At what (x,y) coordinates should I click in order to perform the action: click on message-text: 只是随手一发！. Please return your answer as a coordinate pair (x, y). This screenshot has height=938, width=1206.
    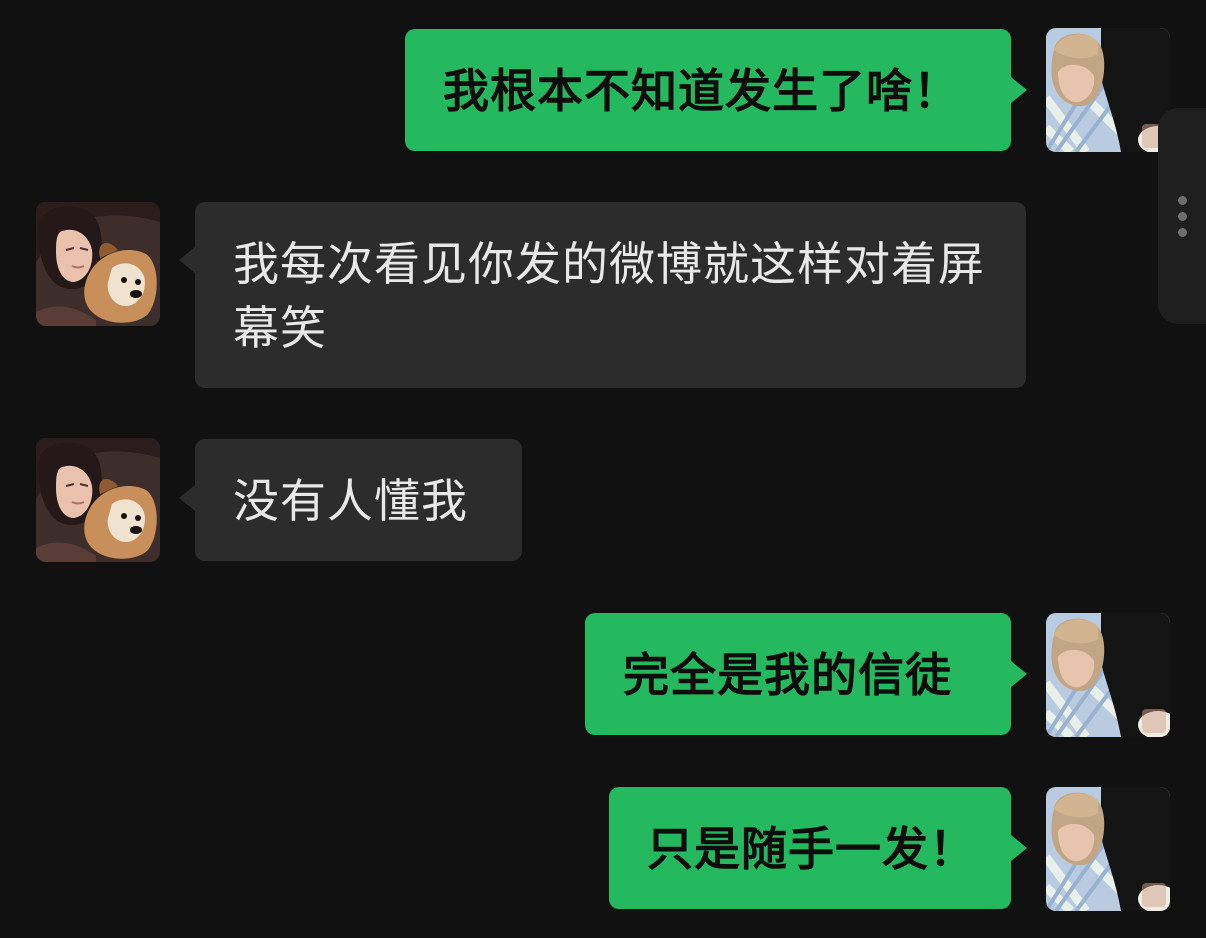
    Looking at the image, I should click on (811, 849).